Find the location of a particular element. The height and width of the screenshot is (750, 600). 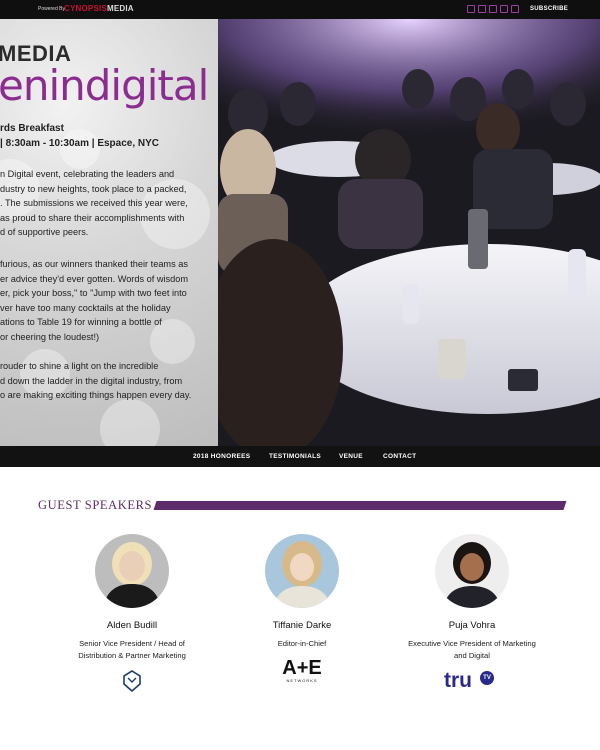

speaker-name: Alden Budill is located at coordinates (132, 625).